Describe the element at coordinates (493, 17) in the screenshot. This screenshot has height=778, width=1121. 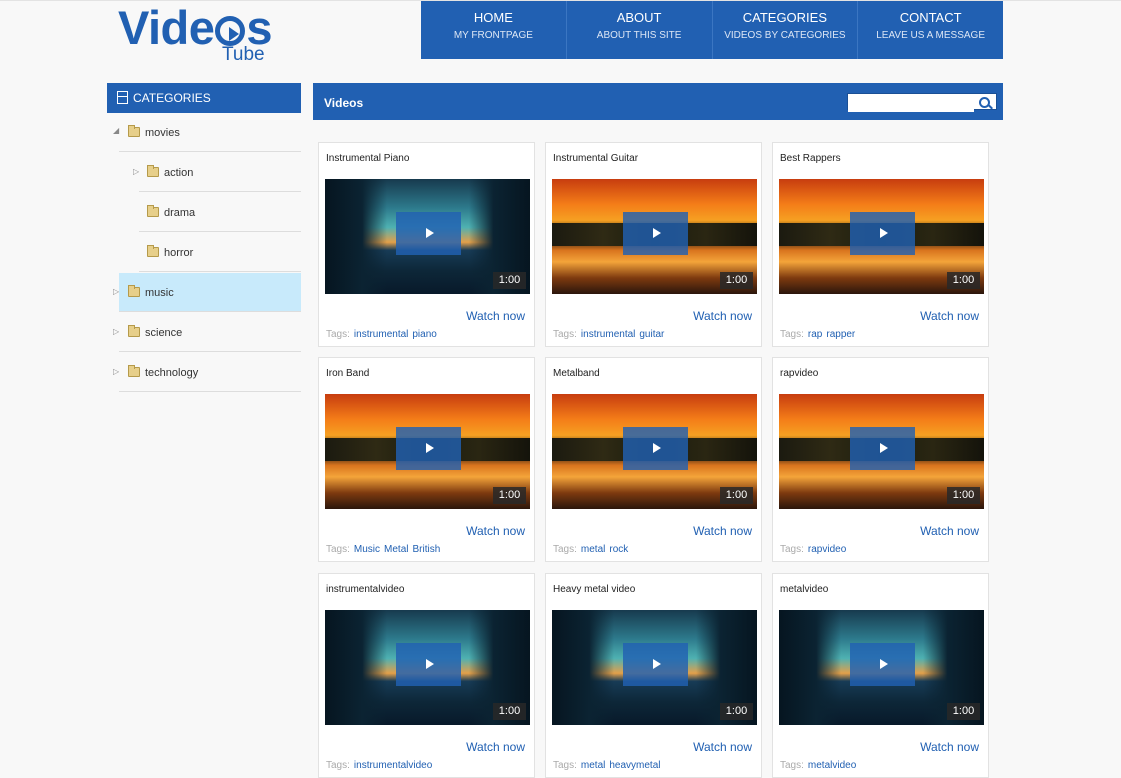
I see `nav-home-title: HOME` at that location.